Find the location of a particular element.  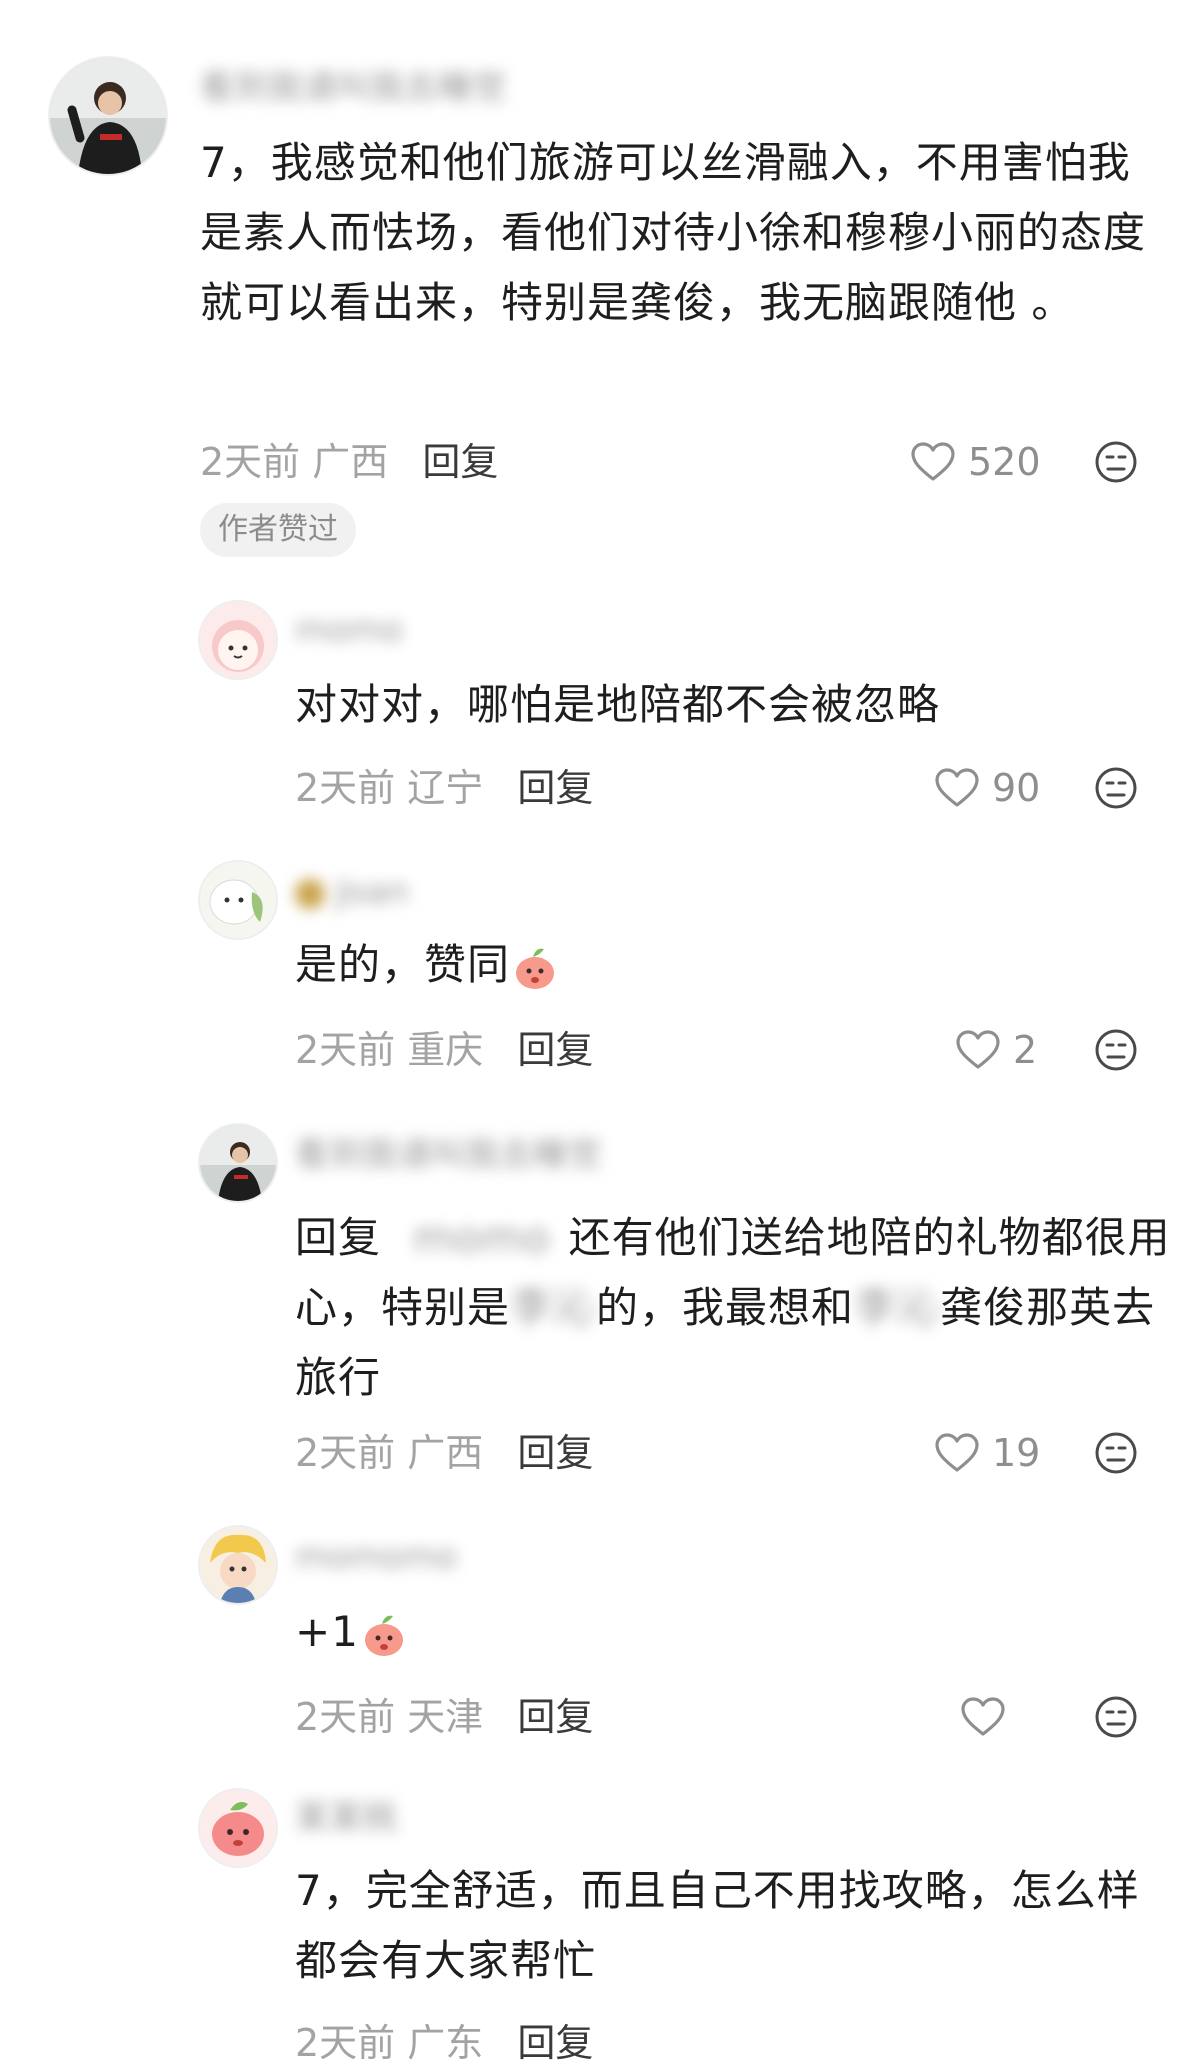

comment-meta: 2天前 广东 回复 is located at coordinates (444, 2043).